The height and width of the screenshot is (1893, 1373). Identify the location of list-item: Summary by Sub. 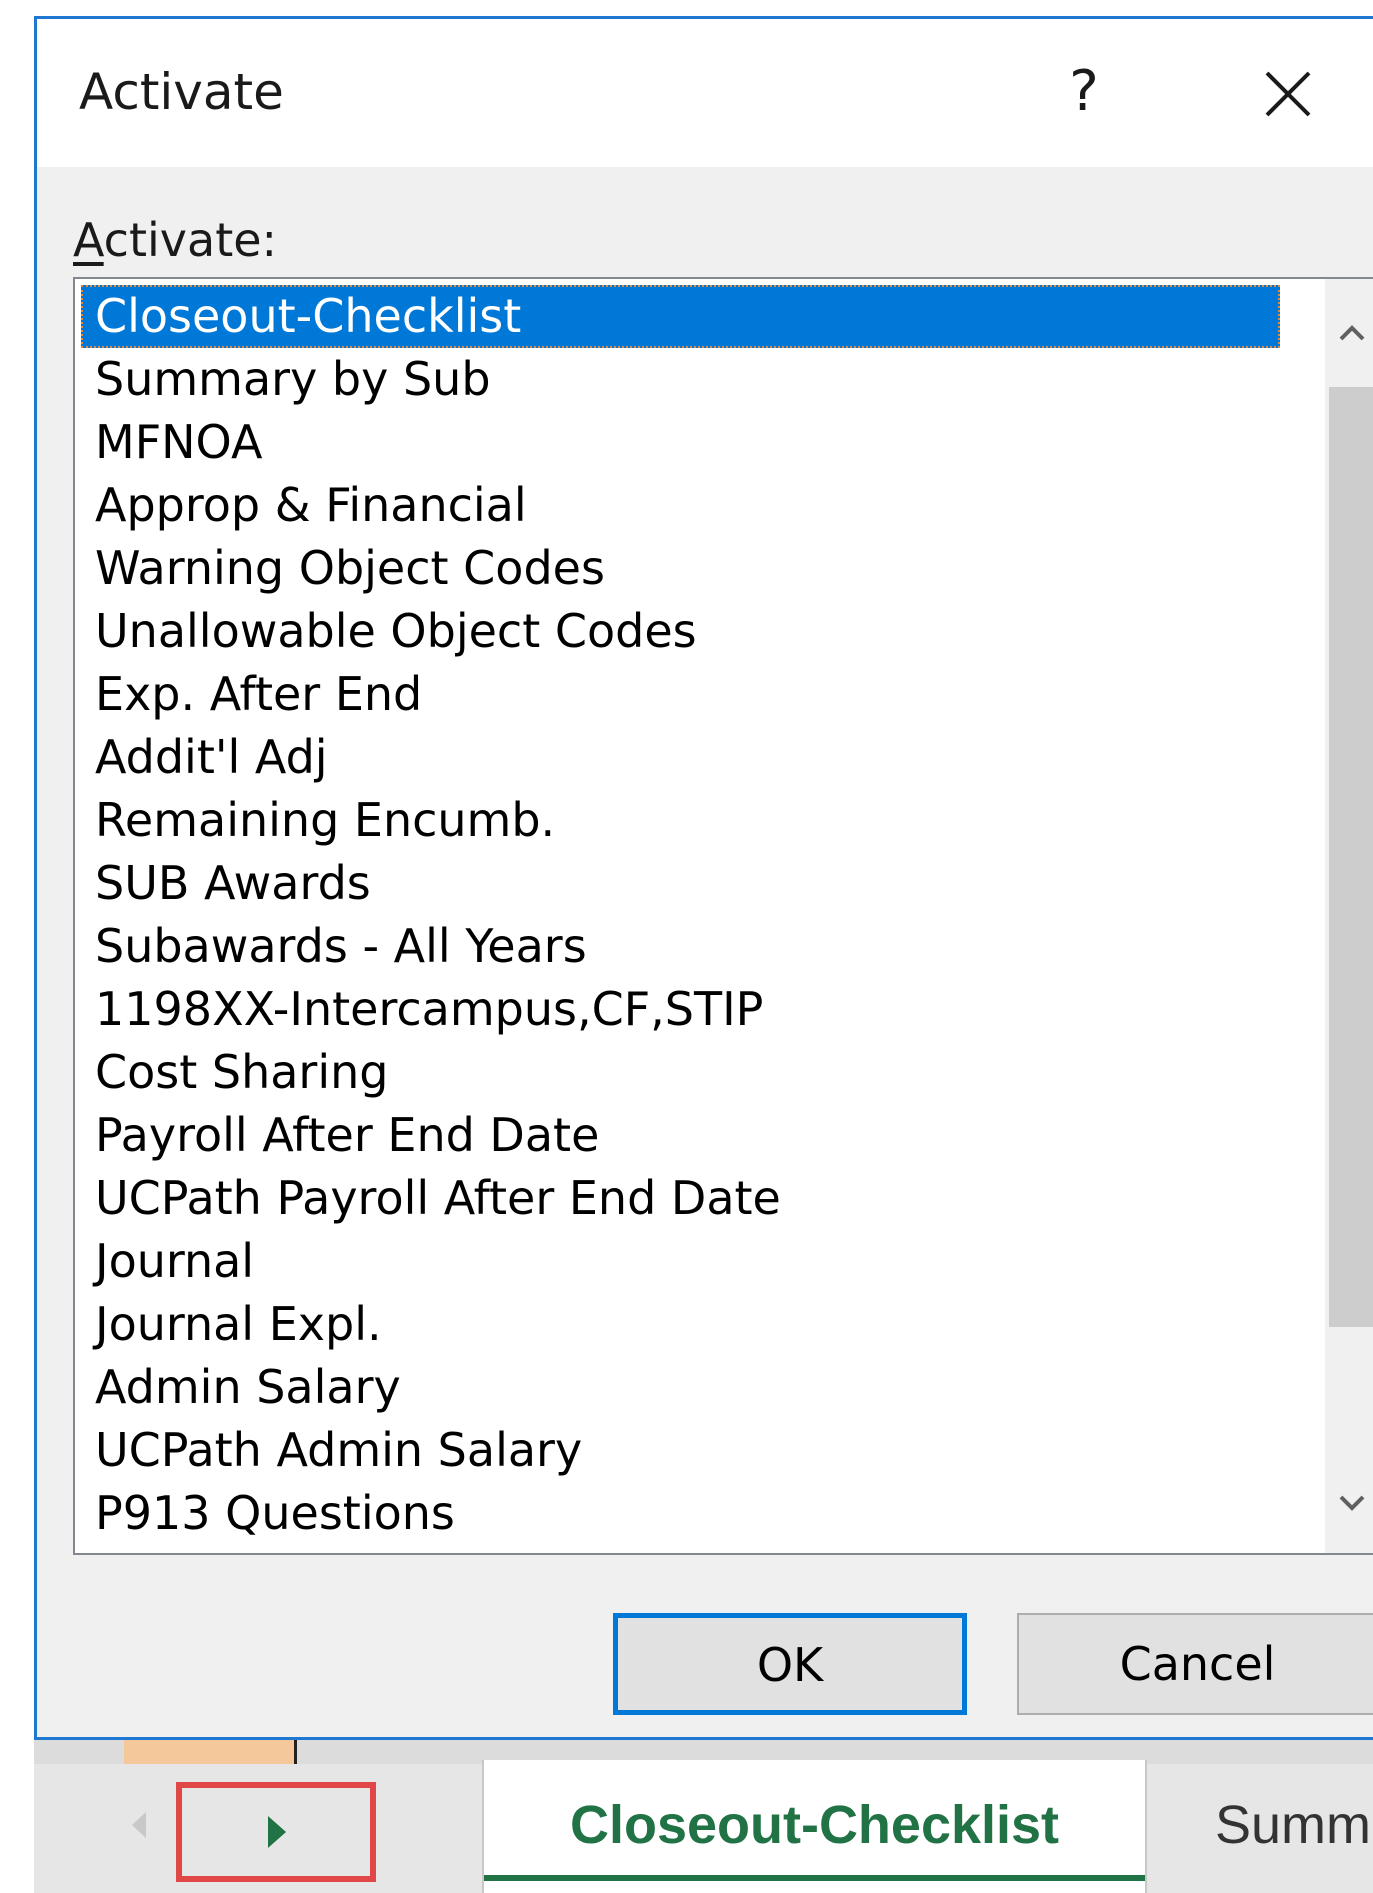
(680, 379).